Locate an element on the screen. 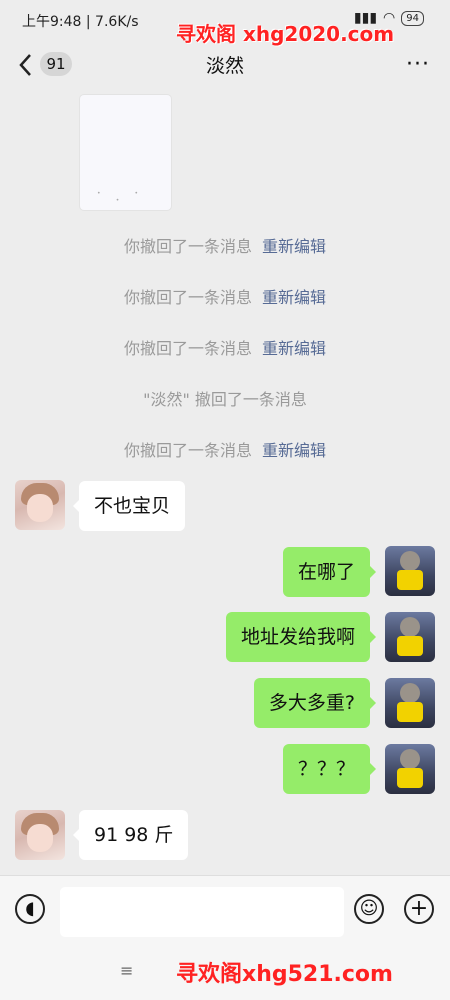 This screenshot has width=450, height=1000. message-bubble-sent: 地址发给我啊 is located at coordinates (301, 637).